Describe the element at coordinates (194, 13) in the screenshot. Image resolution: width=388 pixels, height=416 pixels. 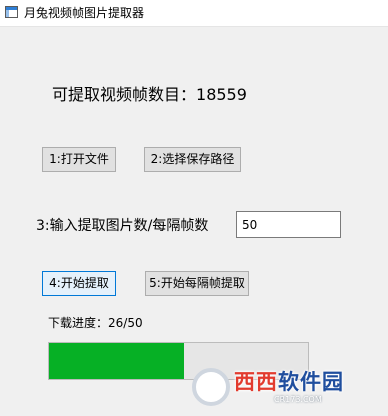
I see `title-bar: 月兔视频帧图片提取器` at that location.